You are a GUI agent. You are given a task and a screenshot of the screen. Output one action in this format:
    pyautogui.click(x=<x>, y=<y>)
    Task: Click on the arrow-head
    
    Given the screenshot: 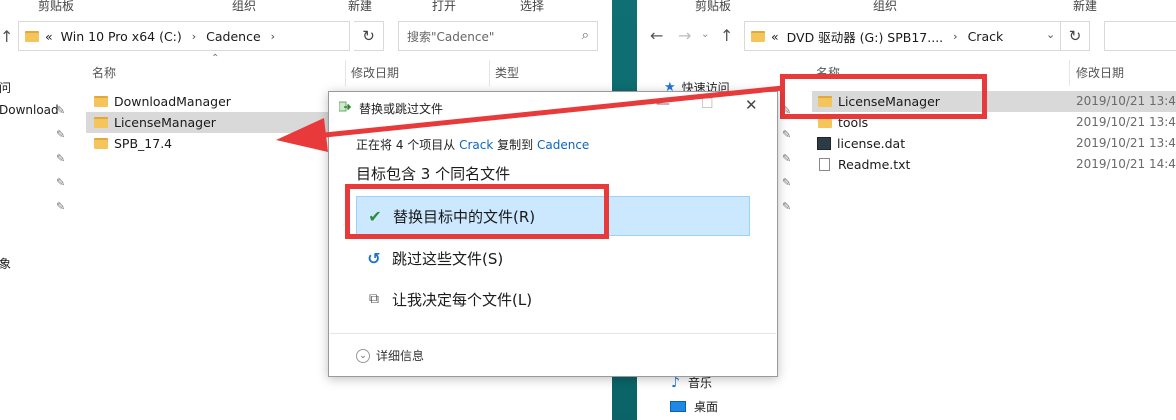 What is the action you would take?
    pyautogui.click(x=302, y=135)
    